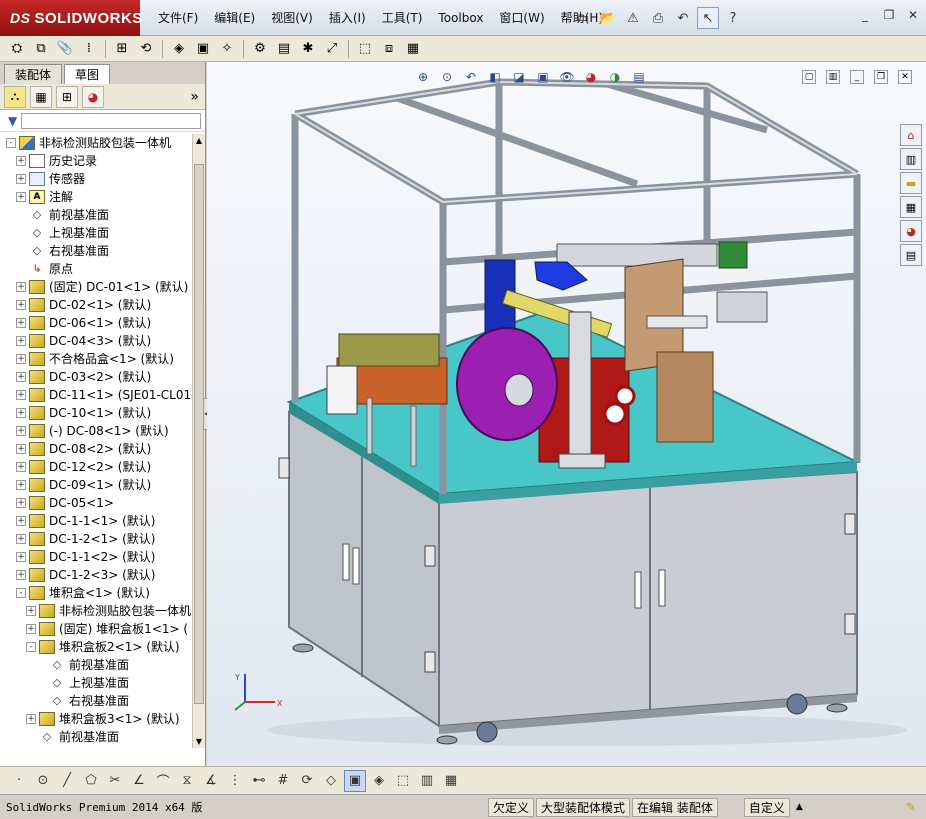  What do you see at coordinates (85, 557) in the screenshot?
I see `tree-item: + DC-1-1<2> (默认)` at bounding box center [85, 557].